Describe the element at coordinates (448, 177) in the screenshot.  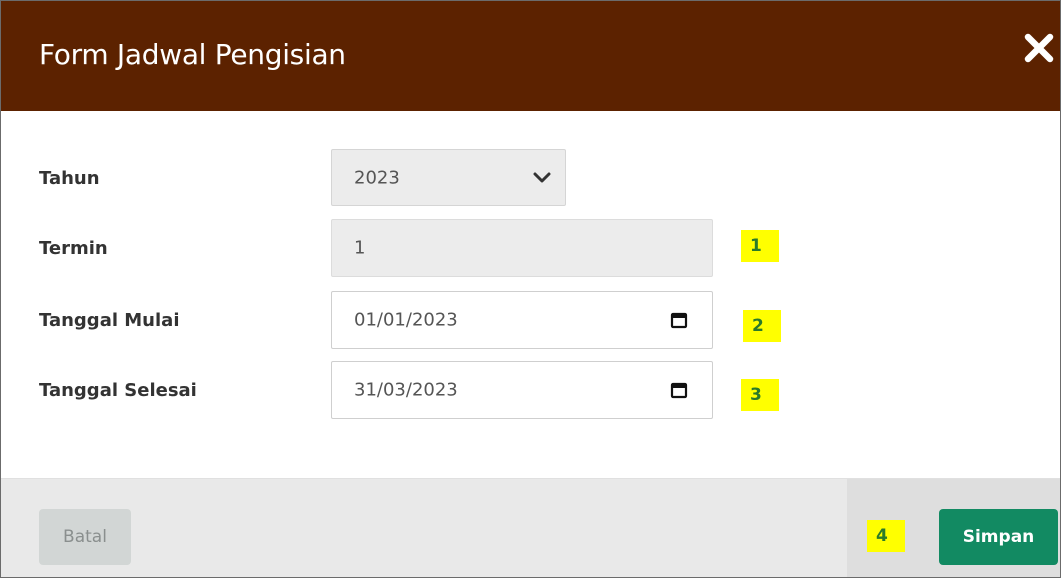
I see `tahun-select: 2023` at that location.